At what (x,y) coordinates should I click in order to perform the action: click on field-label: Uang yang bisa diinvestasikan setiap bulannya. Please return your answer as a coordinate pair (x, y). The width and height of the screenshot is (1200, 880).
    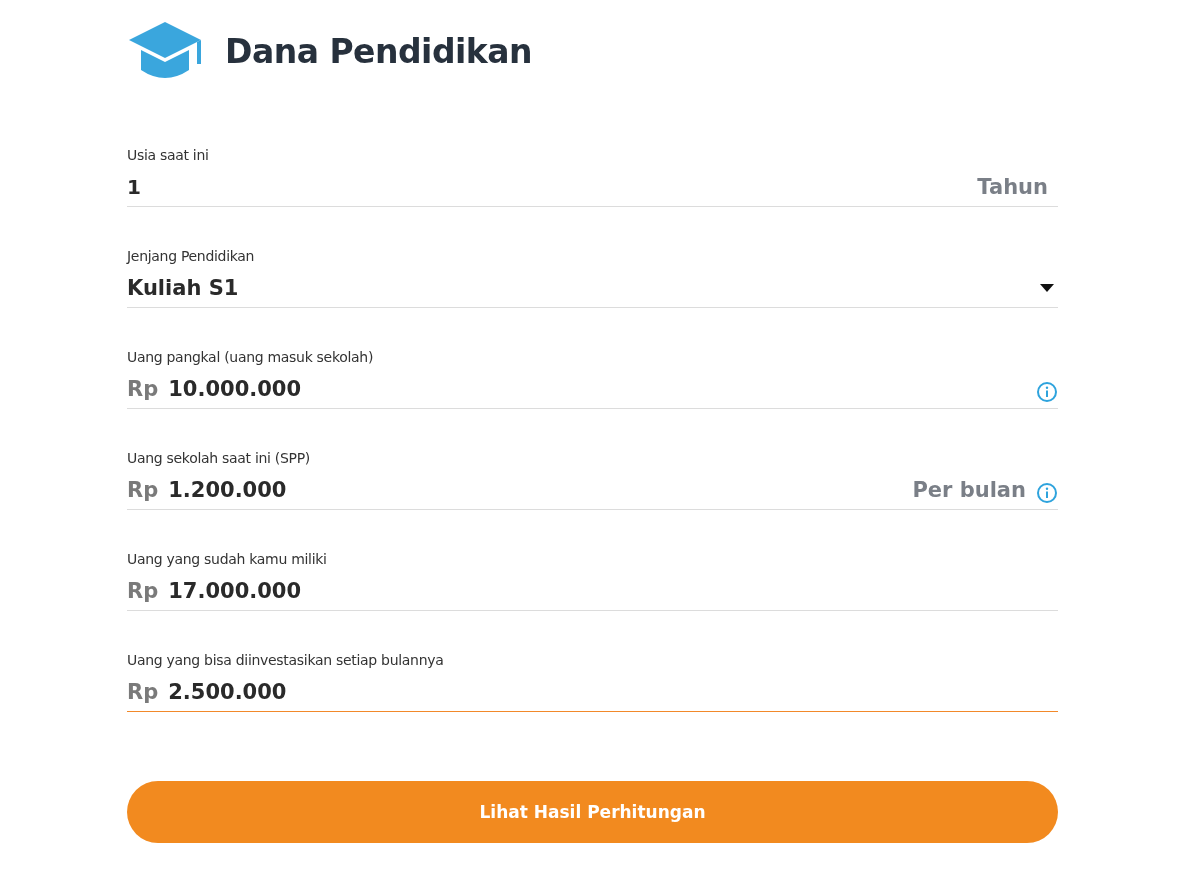
    Looking at the image, I should click on (286, 661).